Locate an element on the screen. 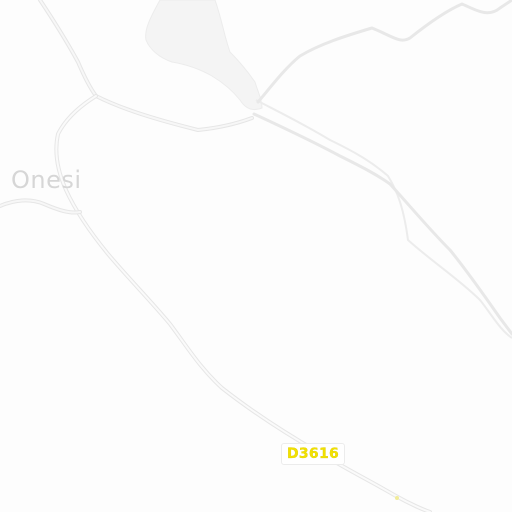 Image resolution: width=512 pixels, height=512 pixels. place-label-onesi: Onesi is located at coordinates (46, 180).